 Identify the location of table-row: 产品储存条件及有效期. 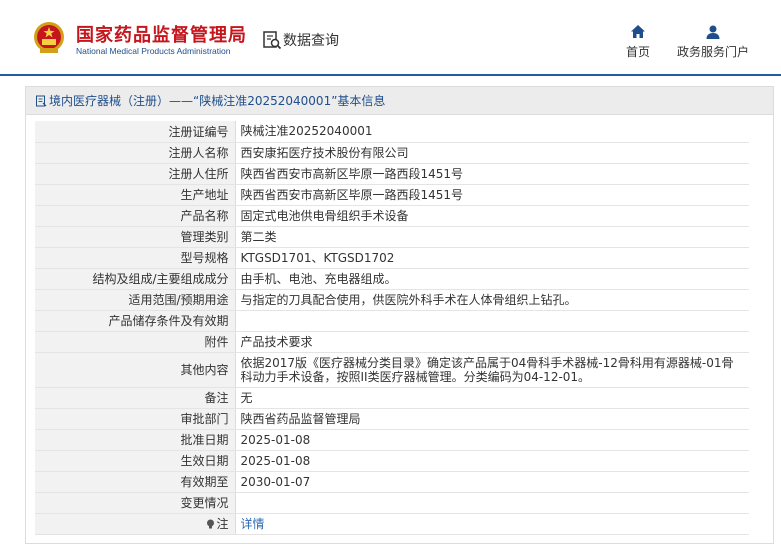
(392, 321).